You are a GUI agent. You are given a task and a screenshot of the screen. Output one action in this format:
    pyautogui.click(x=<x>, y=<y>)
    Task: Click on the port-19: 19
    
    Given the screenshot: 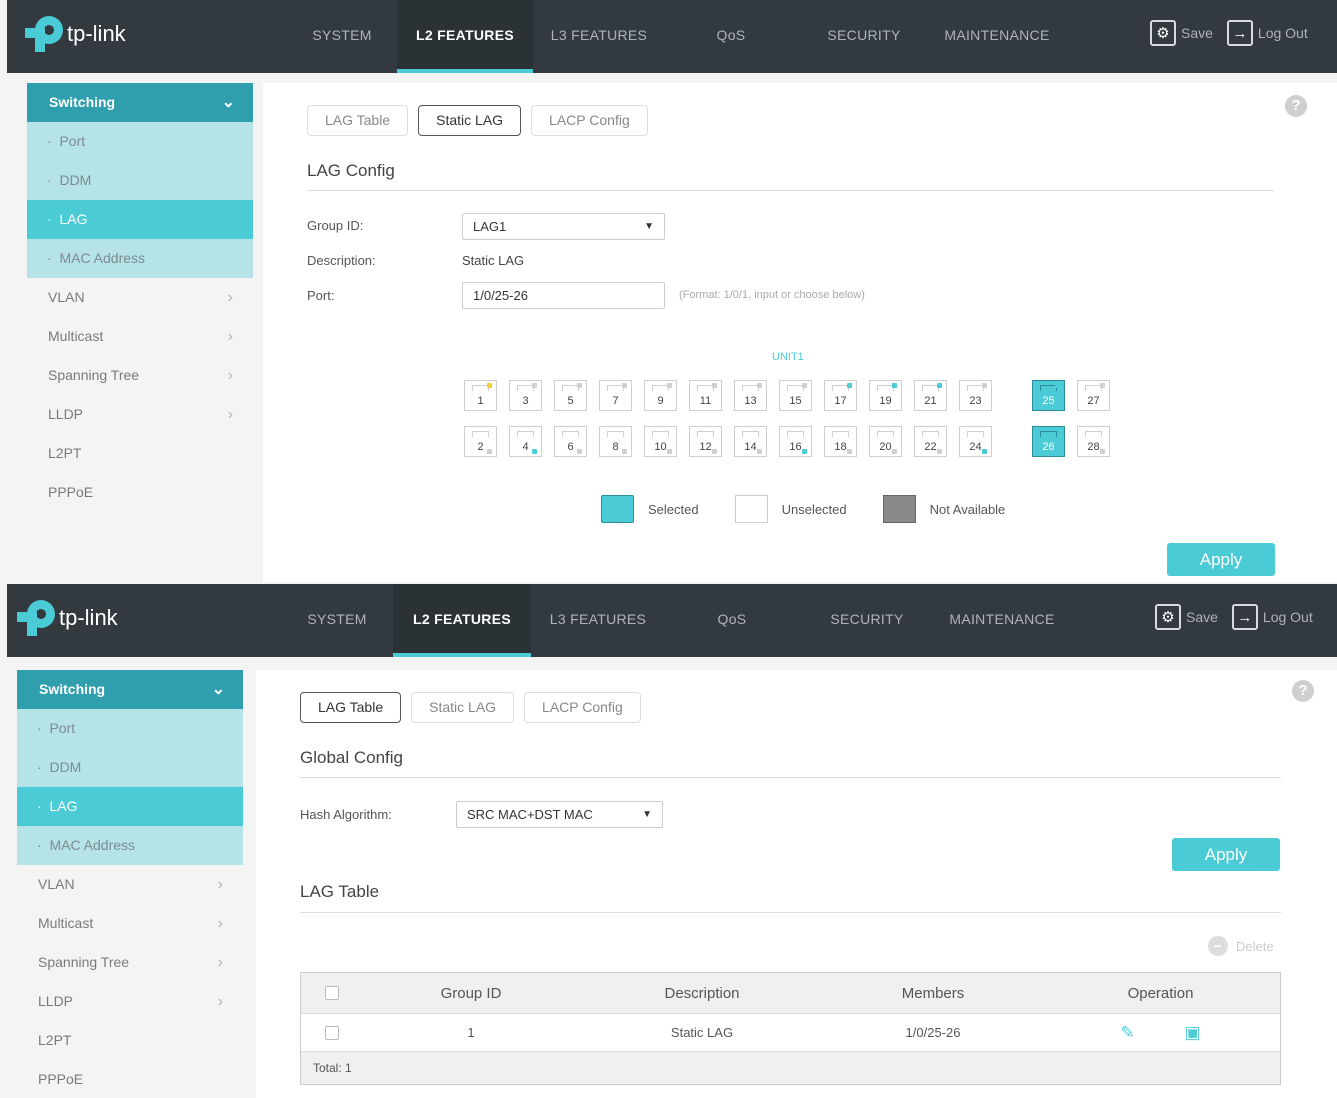 What is the action you would take?
    pyautogui.click(x=885, y=395)
    